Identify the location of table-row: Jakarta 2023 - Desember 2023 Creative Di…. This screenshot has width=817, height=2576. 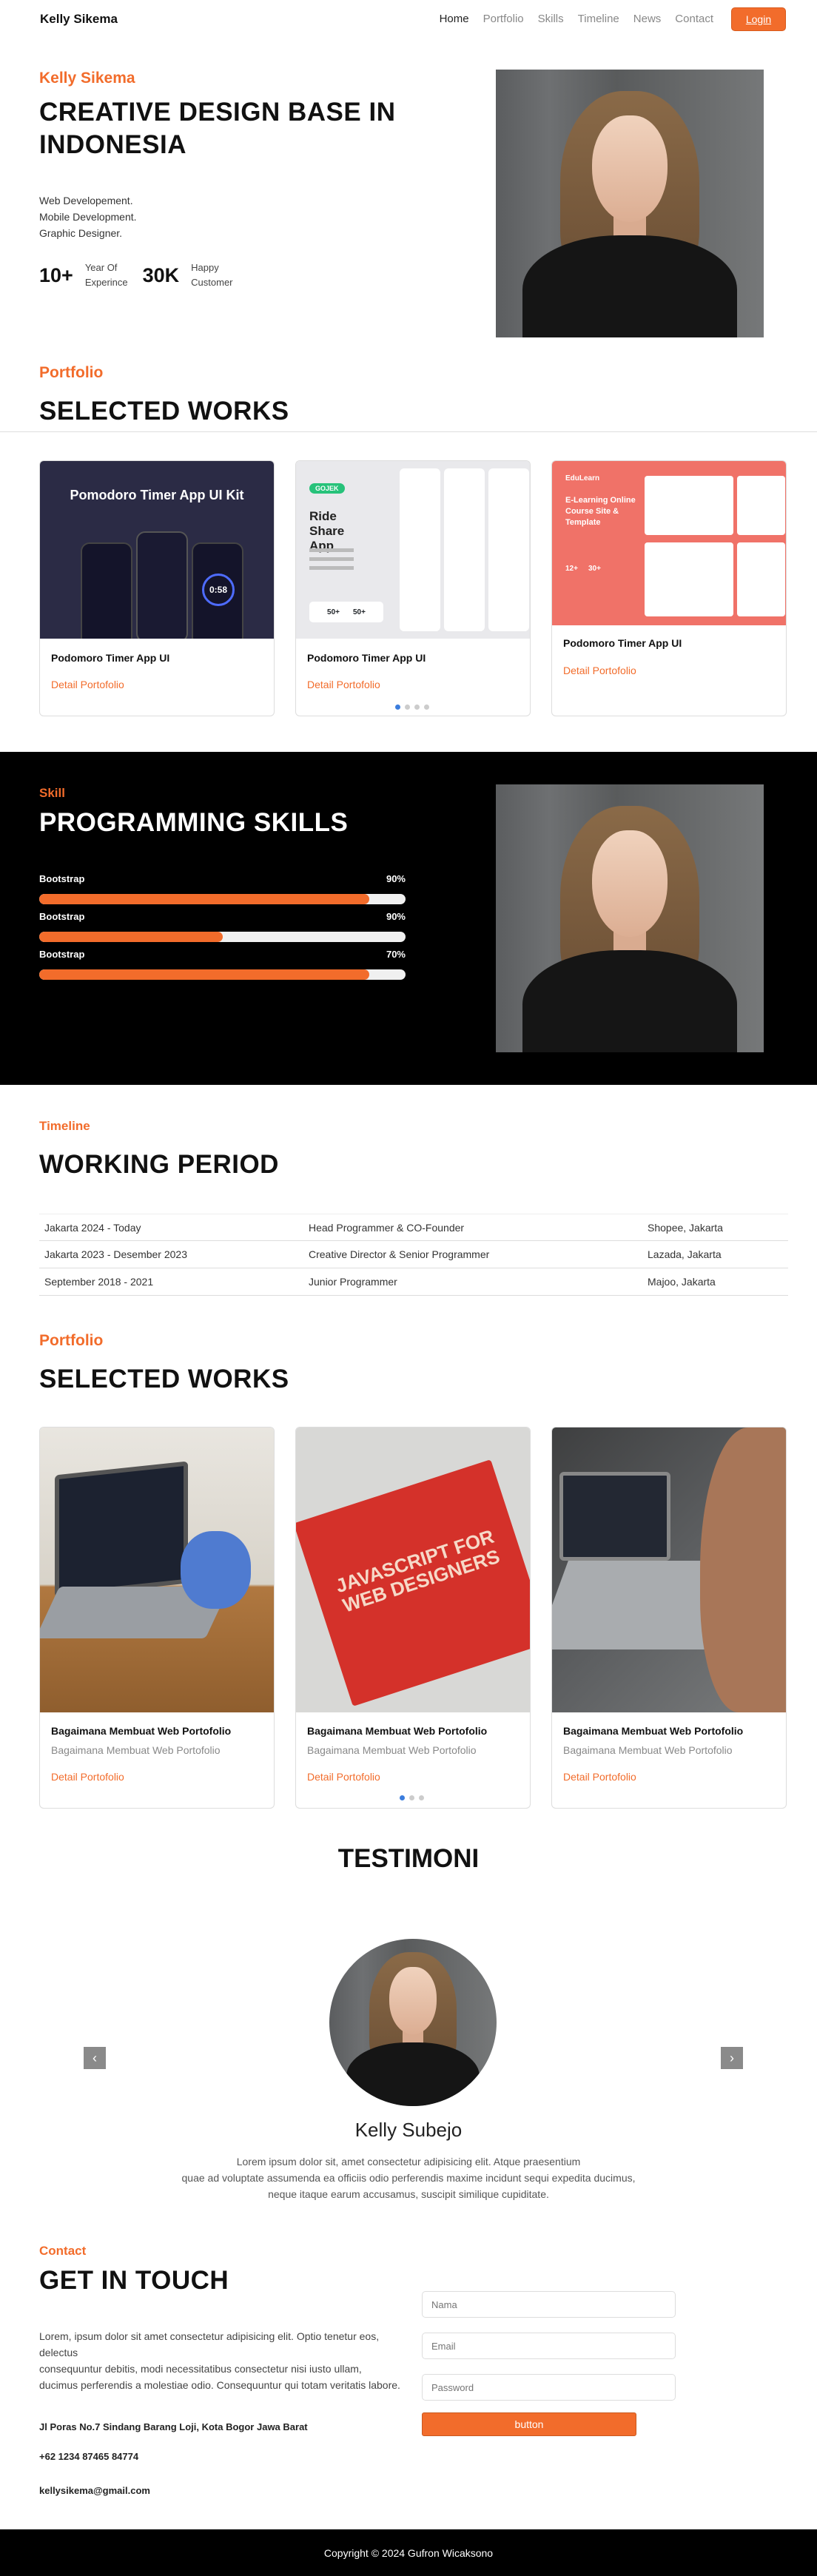
(413, 1254).